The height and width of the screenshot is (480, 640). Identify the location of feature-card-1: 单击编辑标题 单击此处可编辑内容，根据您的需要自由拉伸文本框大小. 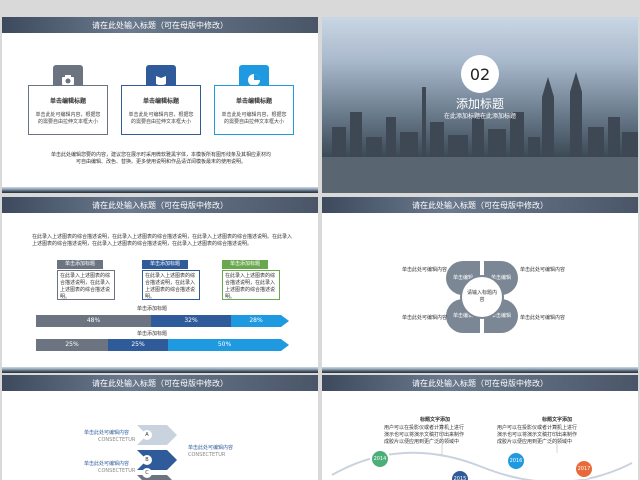
(68, 110).